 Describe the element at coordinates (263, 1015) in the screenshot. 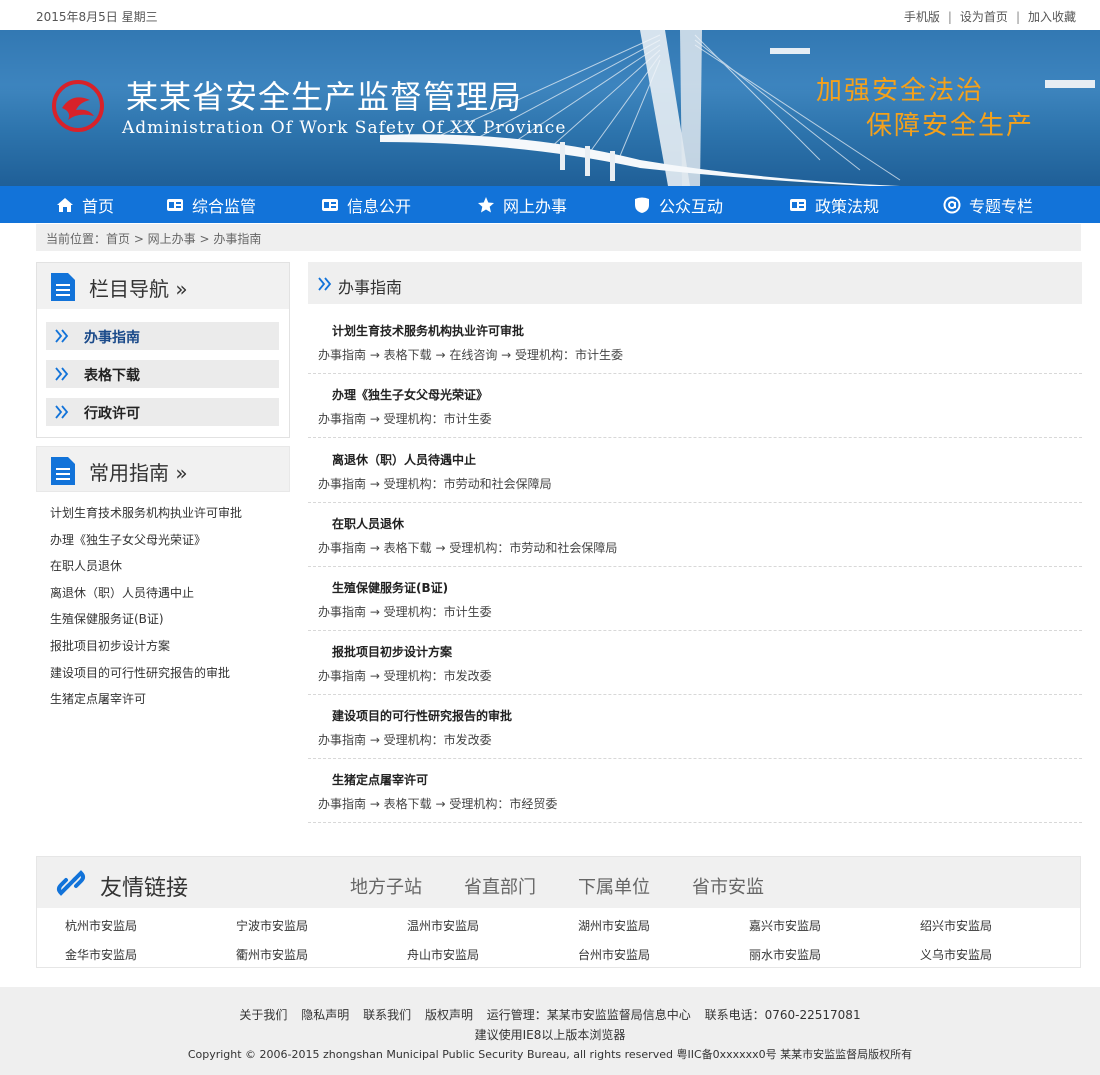

I see `footer-link-about: 关于我们` at that location.